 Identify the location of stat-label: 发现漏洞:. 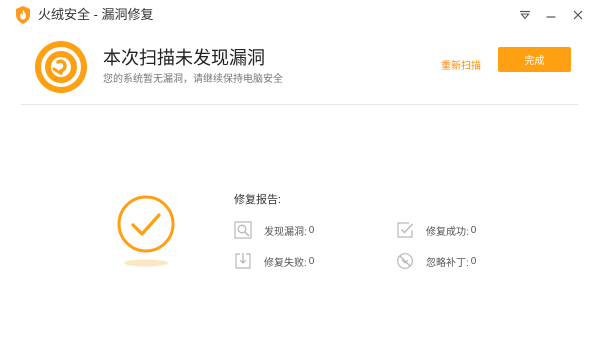
(285, 232).